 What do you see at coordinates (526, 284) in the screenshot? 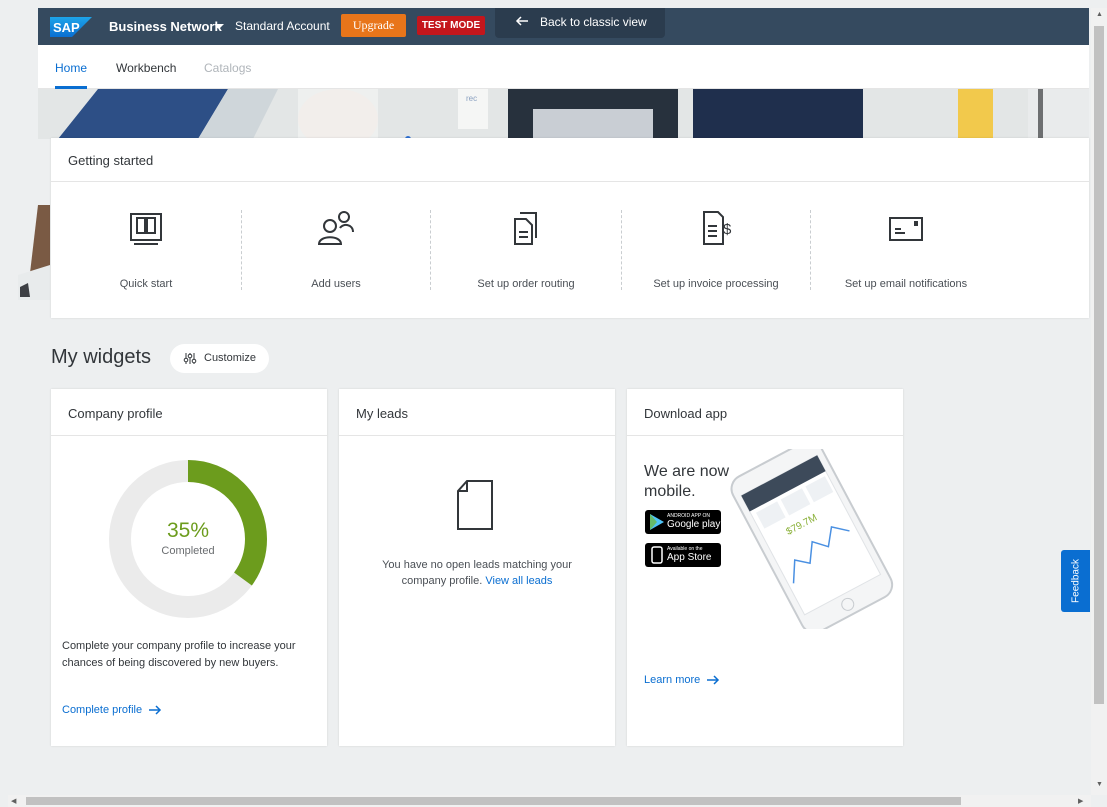
I see `order-routing-label: Set up order routing` at bounding box center [526, 284].